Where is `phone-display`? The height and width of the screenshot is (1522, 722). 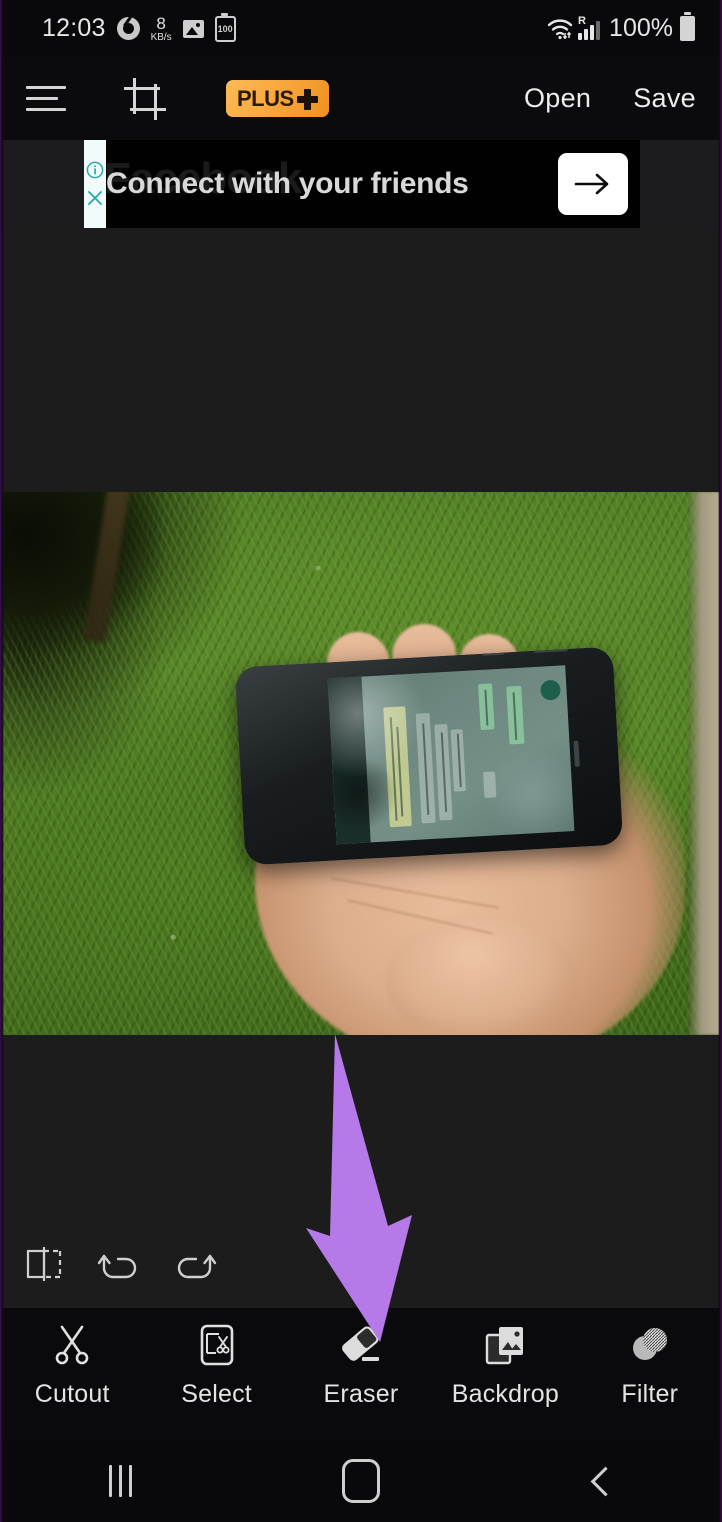
phone-display is located at coordinates (451, 755).